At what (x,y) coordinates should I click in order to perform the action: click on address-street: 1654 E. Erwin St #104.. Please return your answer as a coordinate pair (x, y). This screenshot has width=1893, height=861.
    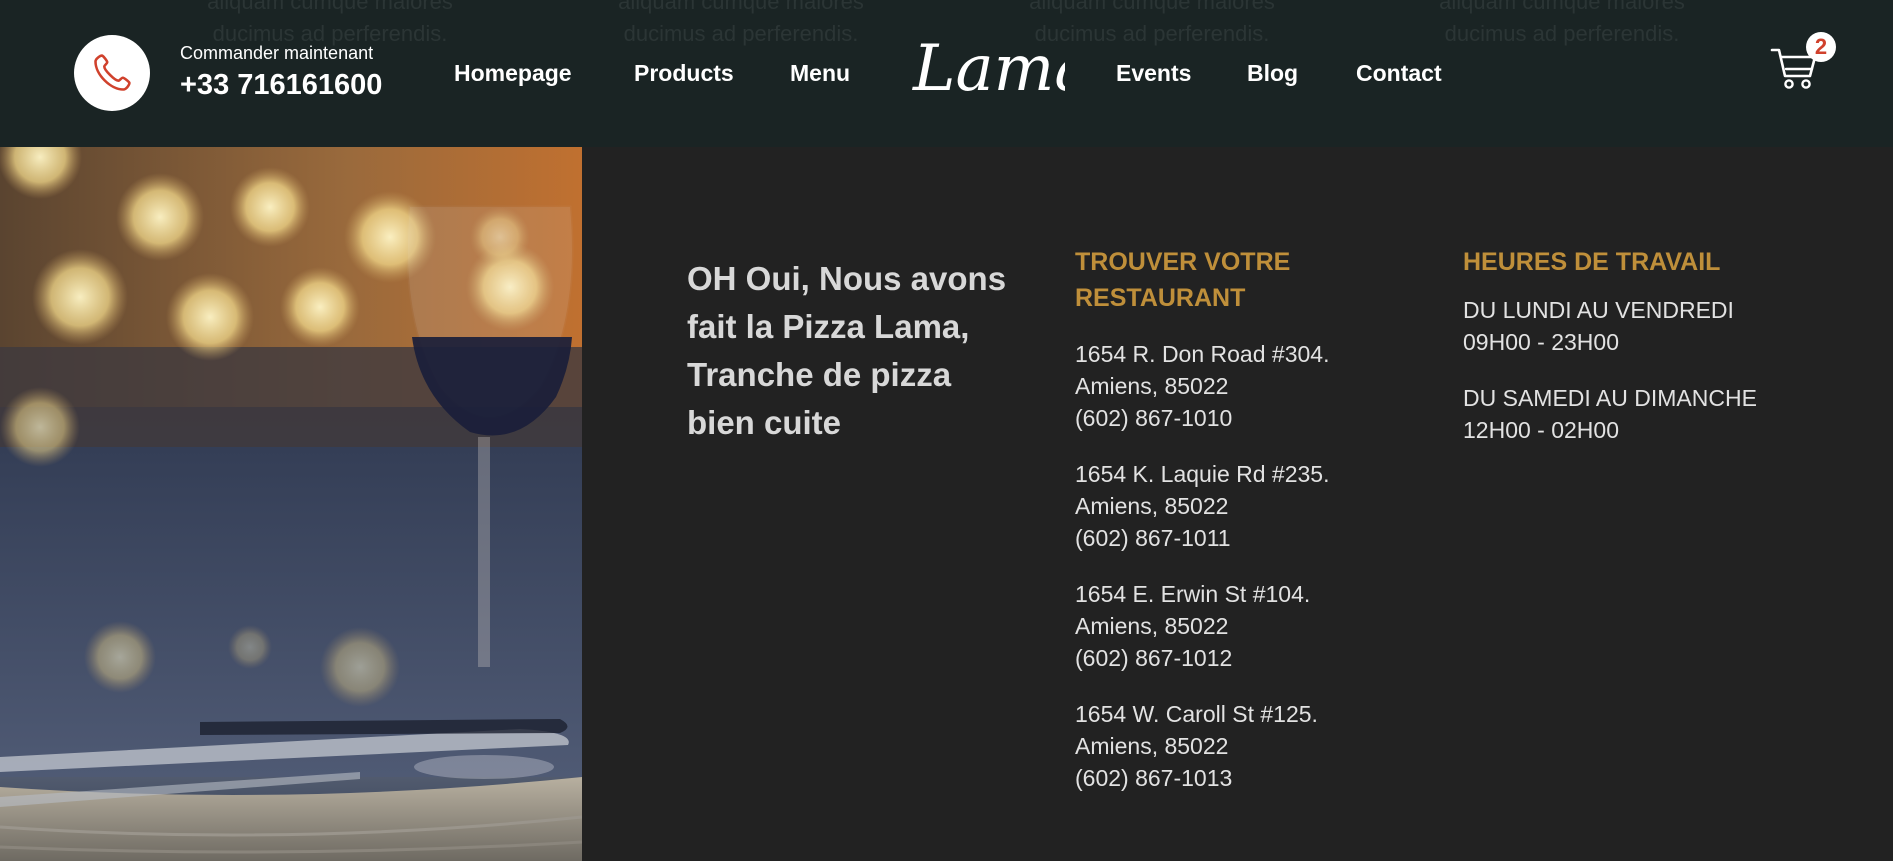
    Looking at the image, I should click on (1193, 594).